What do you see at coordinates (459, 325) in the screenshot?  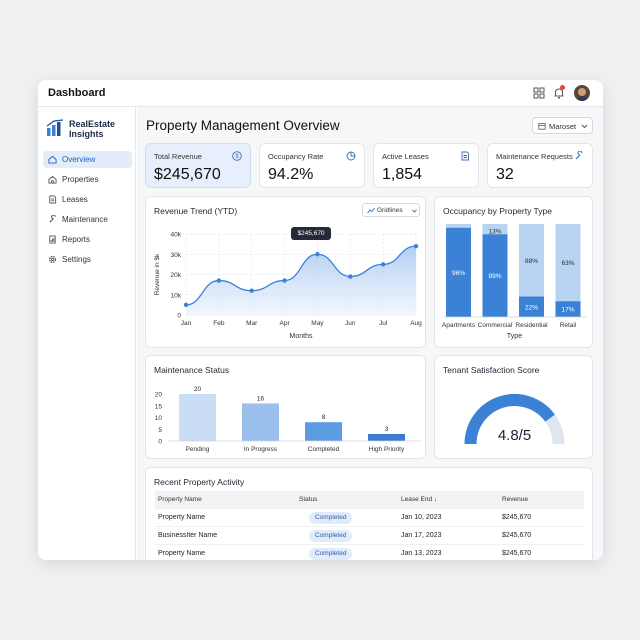 I see `x-tick-label: Apartments` at bounding box center [459, 325].